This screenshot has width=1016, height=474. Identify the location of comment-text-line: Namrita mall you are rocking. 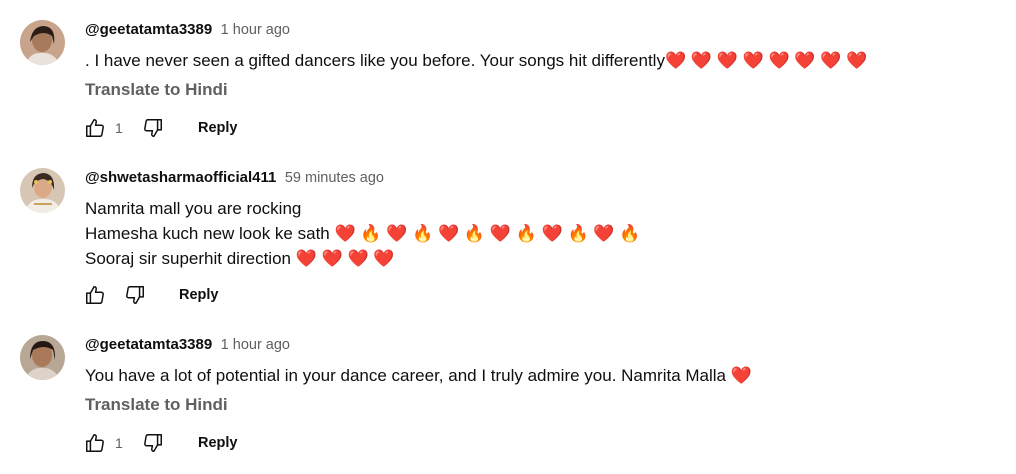
(193, 208).